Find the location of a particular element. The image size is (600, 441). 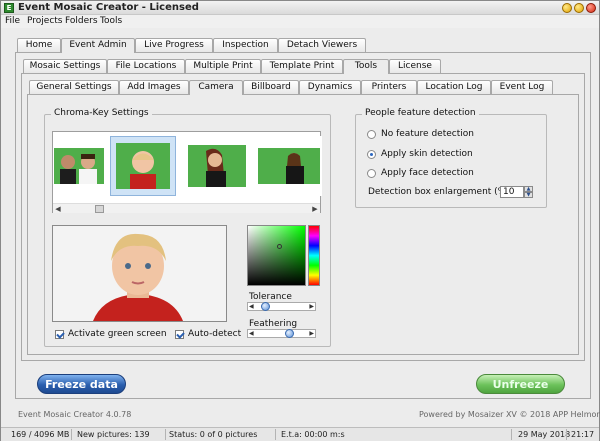

pictures-status: Status: 0 of 0 pictures is located at coordinates (213, 434).